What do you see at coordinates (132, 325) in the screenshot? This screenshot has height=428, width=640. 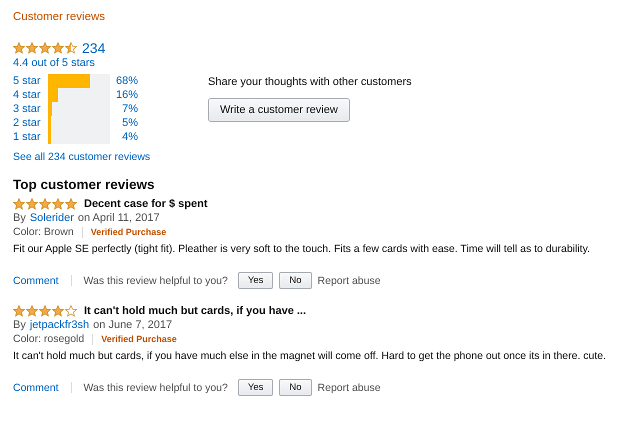 I see `review-date: on June 7, 2017` at bounding box center [132, 325].